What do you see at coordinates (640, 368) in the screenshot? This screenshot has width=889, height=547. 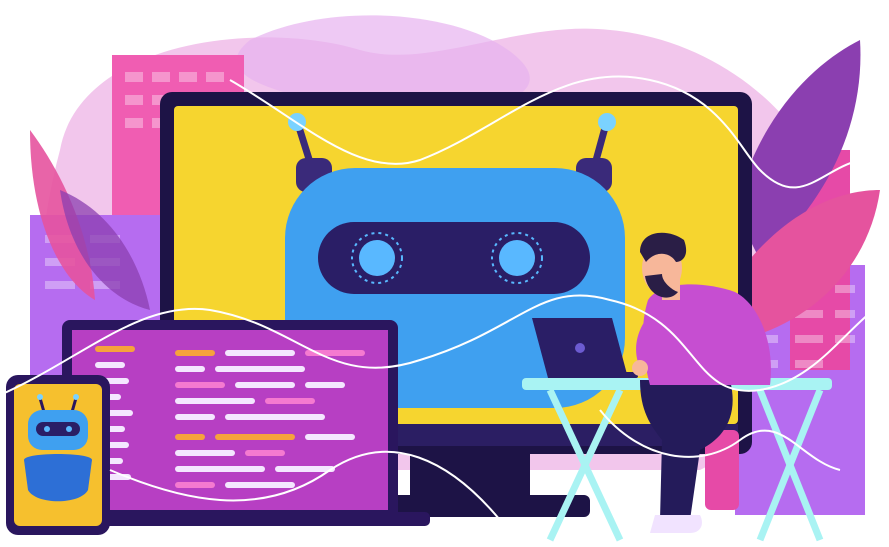 I see `person-hand` at bounding box center [640, 368].